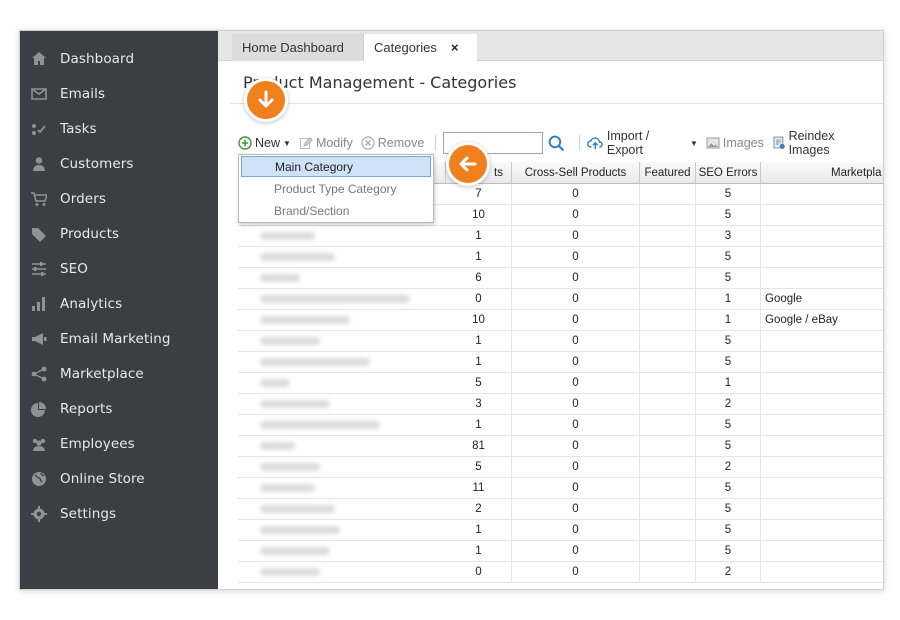 The height and width of the screenshot is (620, 900). Describe the element at coordinates (119, 303) in the screenshot. I see `sidebar-item-analytics: Analytics` at that location.